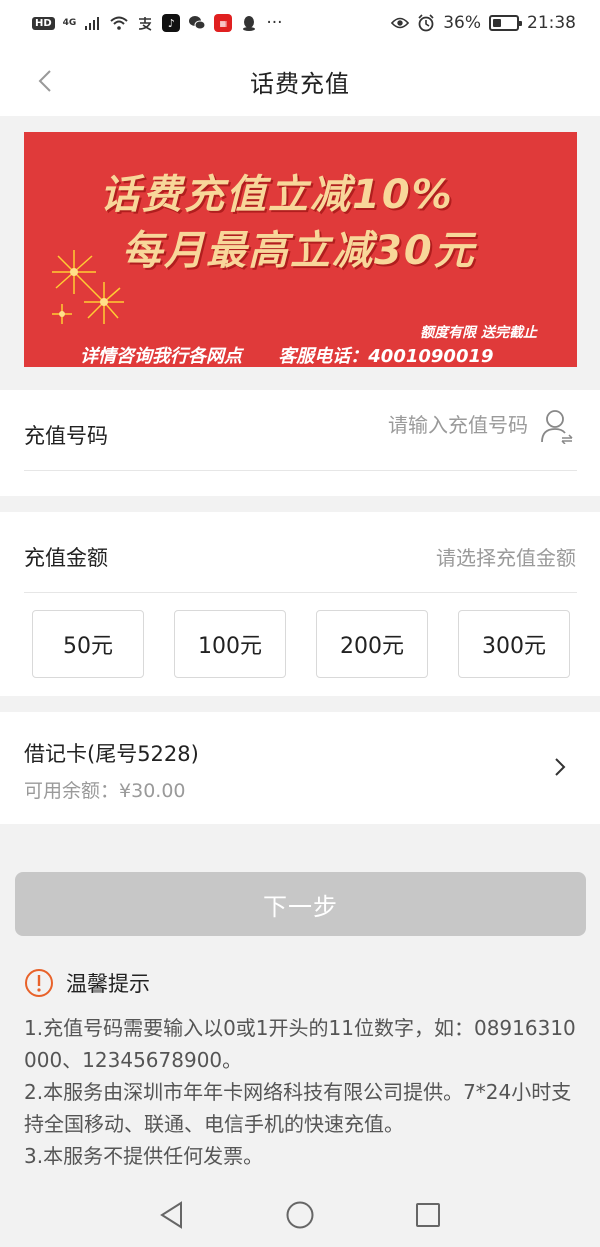  I want to click on clock: 21:38, so click(551, 23).